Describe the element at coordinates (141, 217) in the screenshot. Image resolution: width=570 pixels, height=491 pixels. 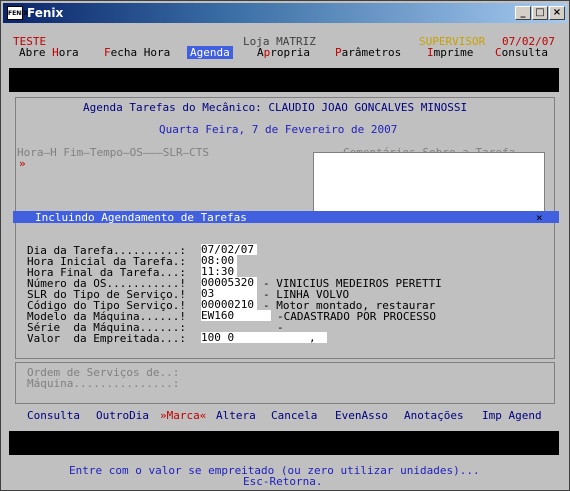
I see `dialog-title: Incluindo Agendamento de Tarefas` at that location.